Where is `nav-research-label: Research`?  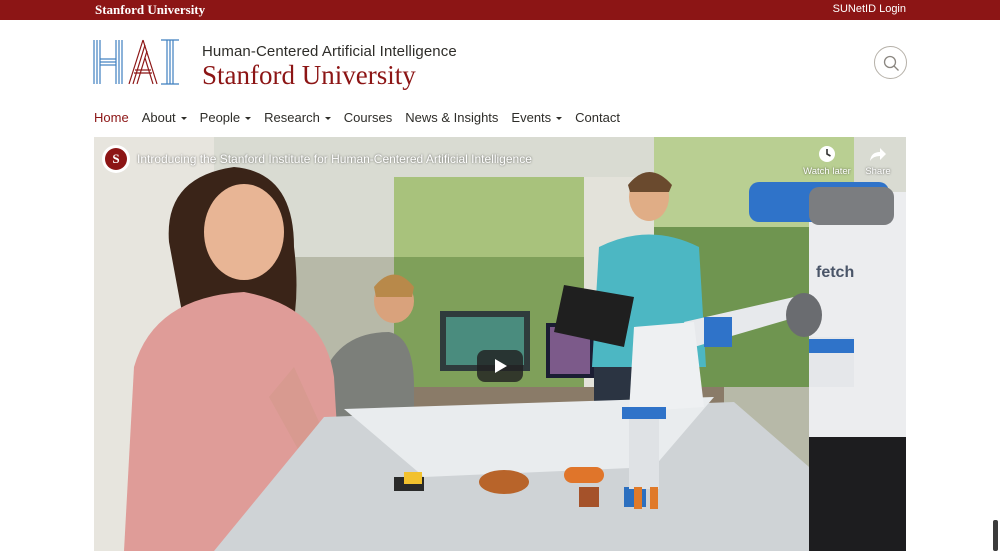
nav-research-label: Research is located at coordinates (292, 117).